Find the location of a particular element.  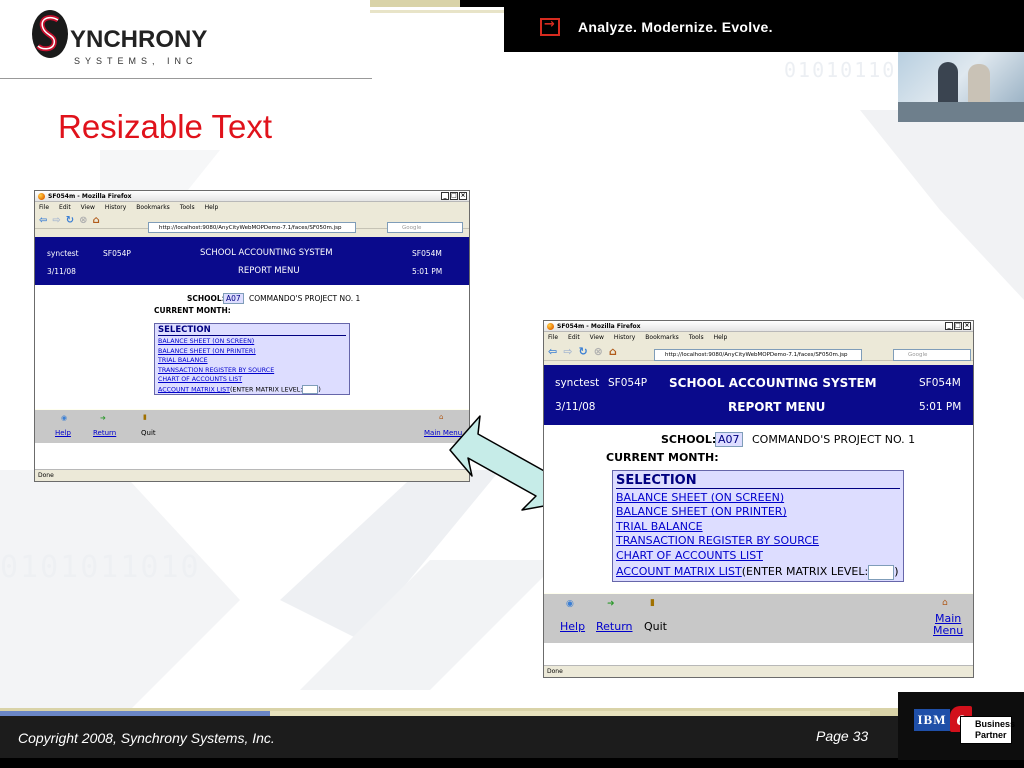

search-placeholder: Google is located at coordinates (918, 355).